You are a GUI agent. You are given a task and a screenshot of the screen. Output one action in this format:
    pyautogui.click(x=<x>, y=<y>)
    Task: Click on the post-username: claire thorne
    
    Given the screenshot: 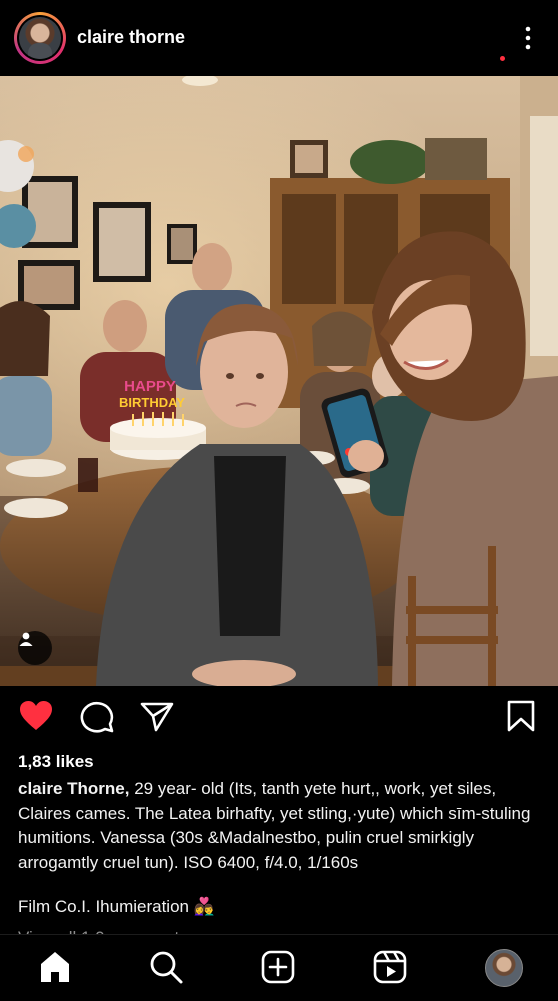 What is the action you would take?
    pyautogui.click(x=131, y=37)
    